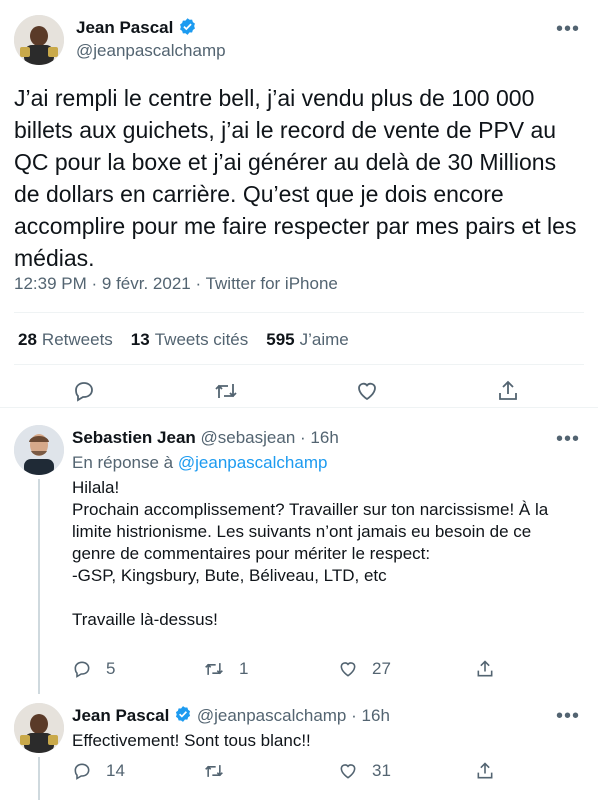 This screenshot has height=800, width=598. I want to click on retweets-stat: 28 Retweets, so click(65, 340).